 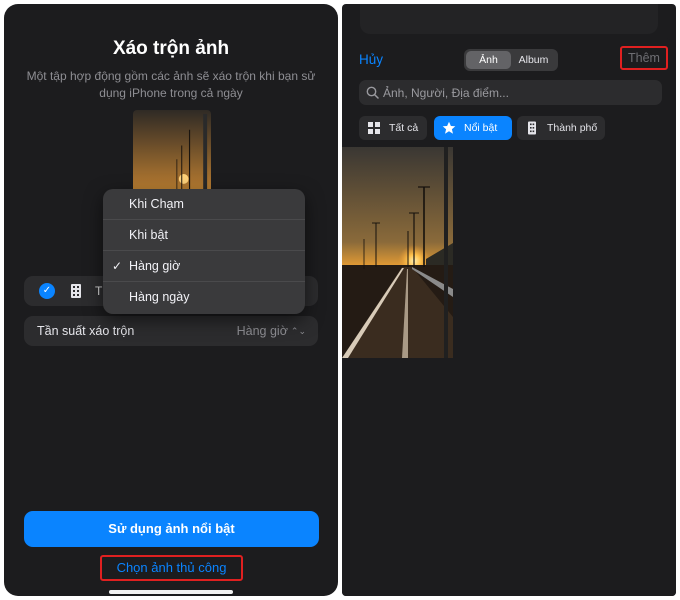 I want to click on chevron-updown-icon: ⌃⌄, so click(x=298, y=331).